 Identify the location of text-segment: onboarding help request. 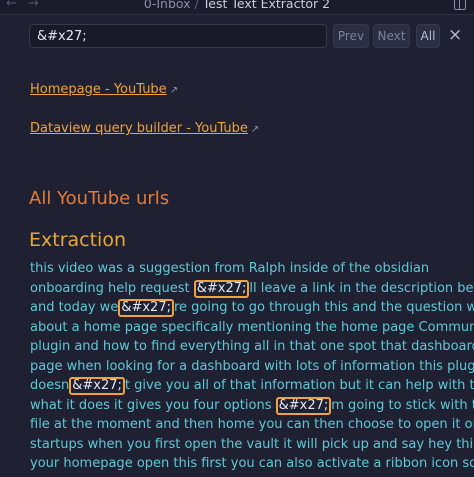
(112, 288).